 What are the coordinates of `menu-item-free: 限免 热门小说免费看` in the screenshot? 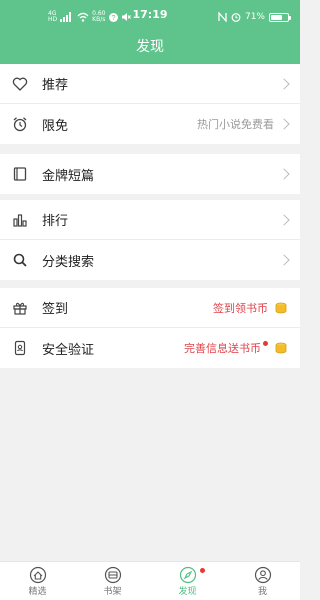 It's located at (150, 124).